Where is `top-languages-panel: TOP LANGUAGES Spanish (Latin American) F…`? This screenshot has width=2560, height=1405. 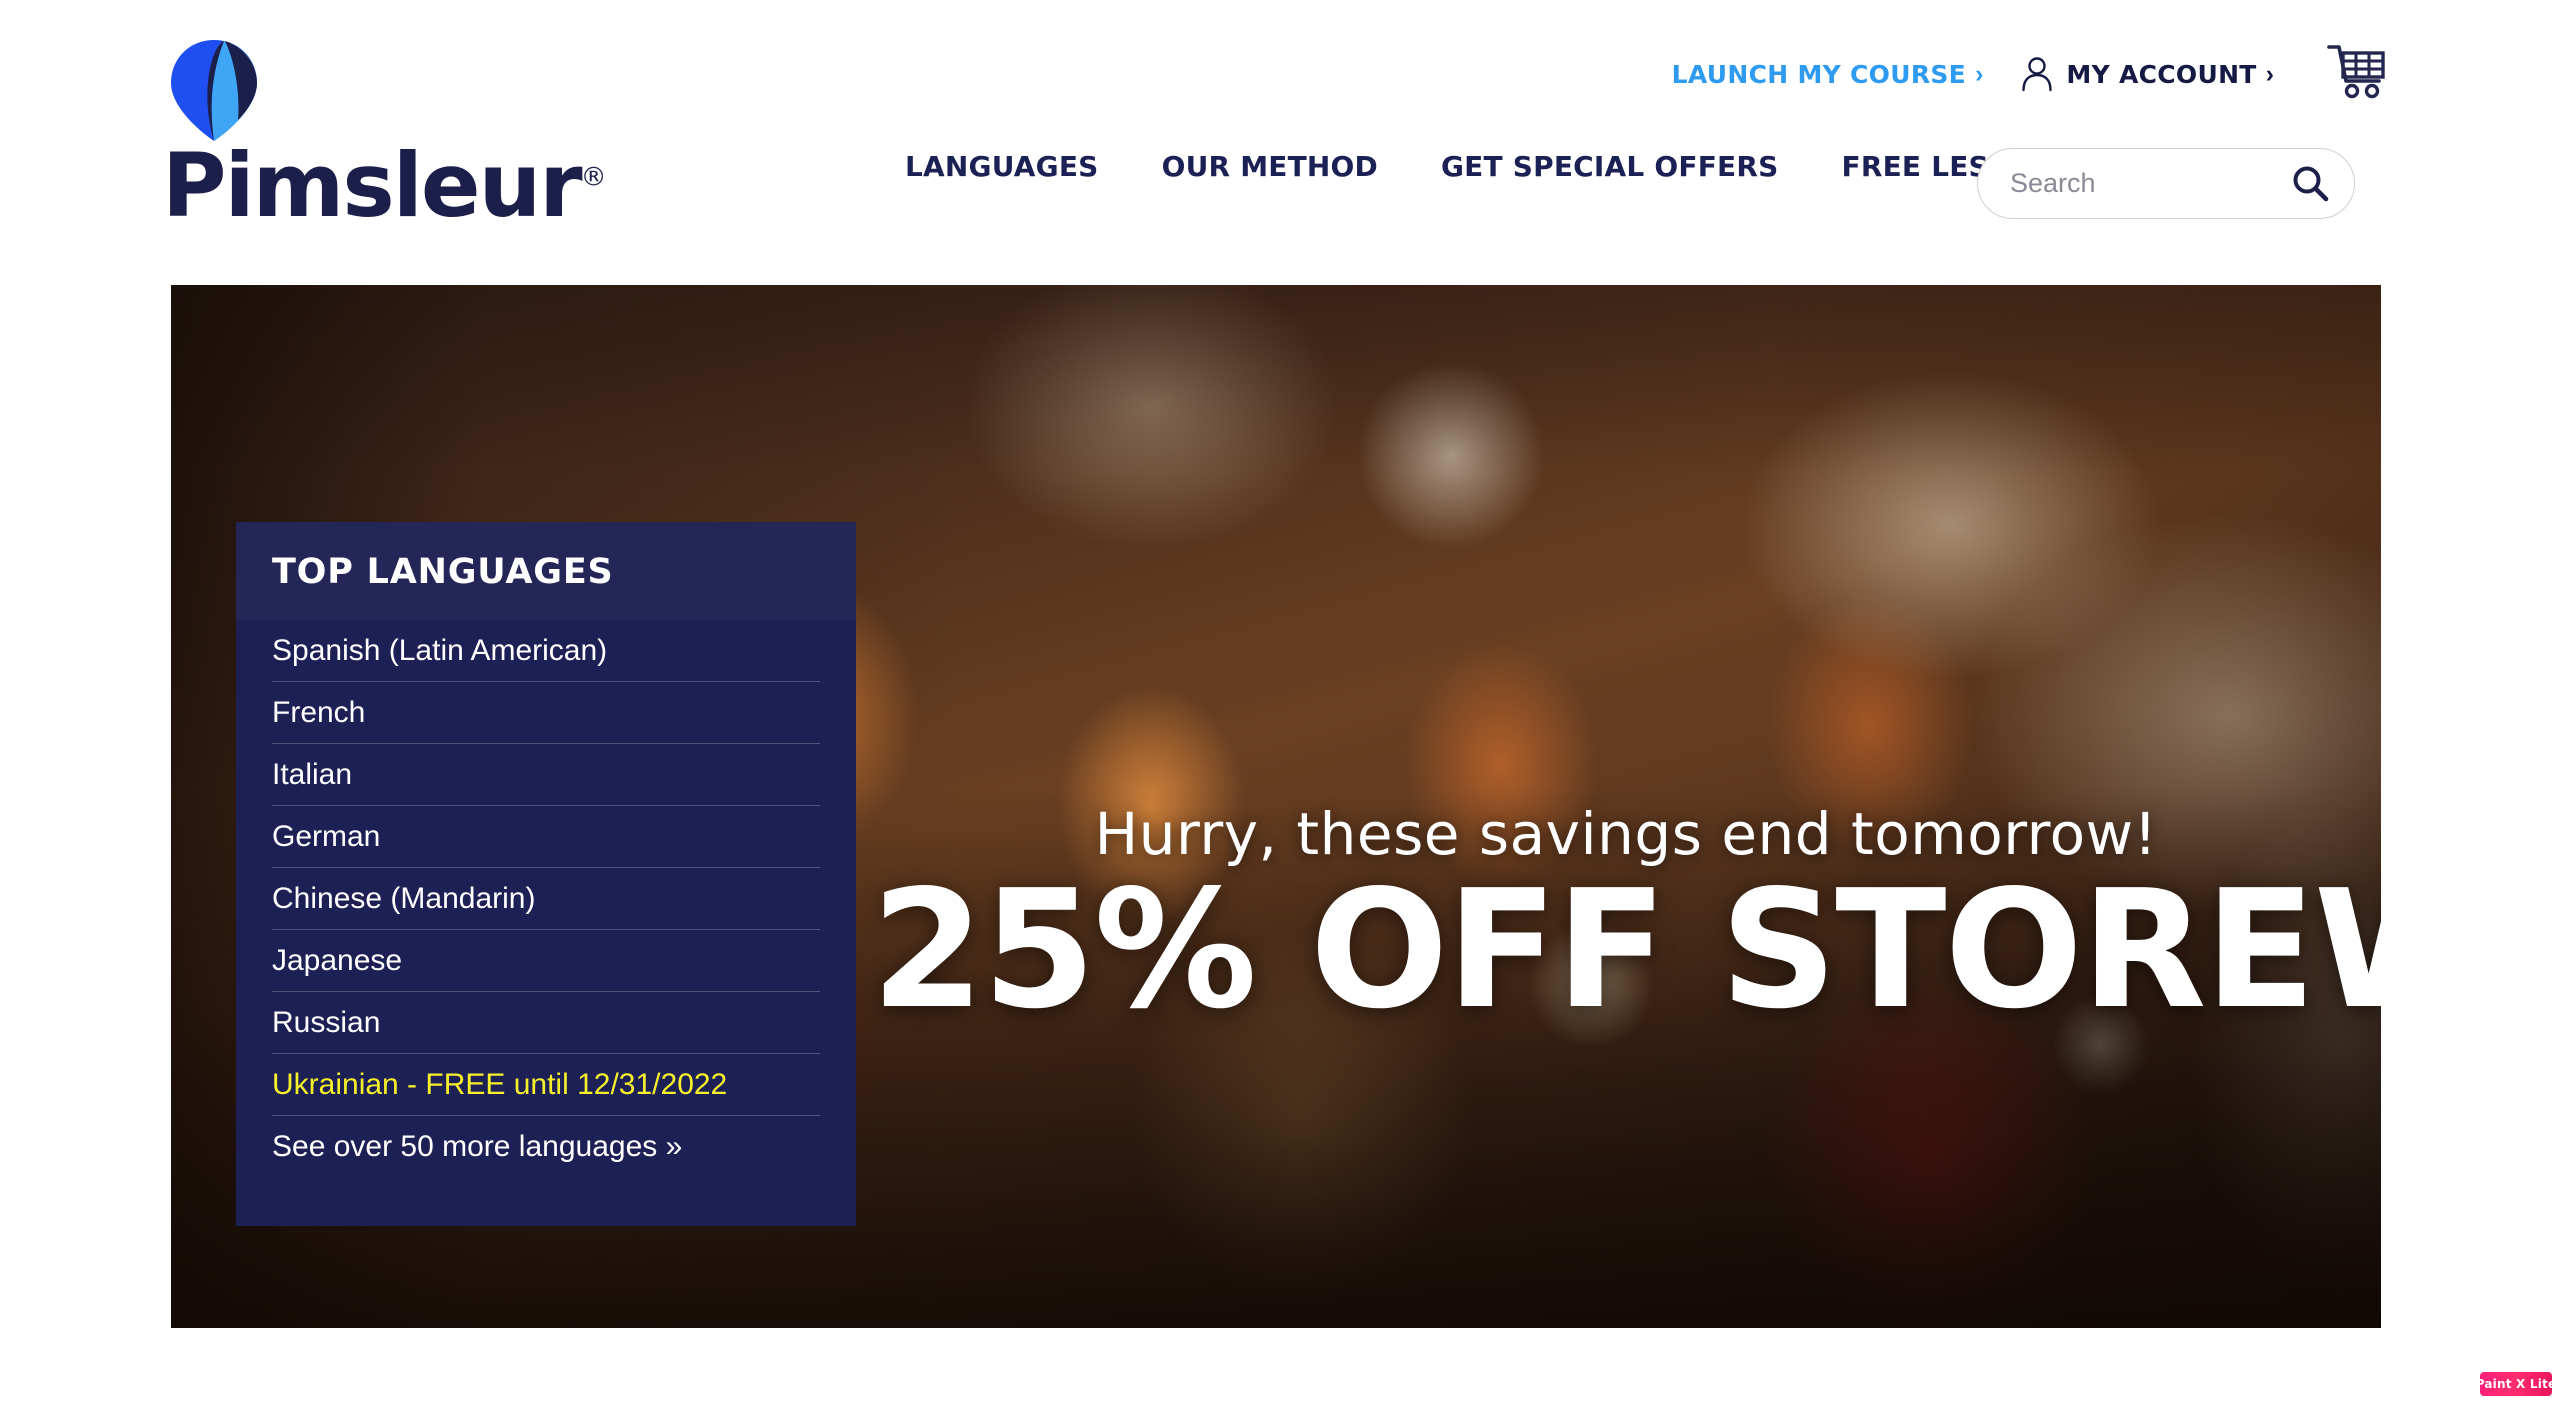
top-languages-panel: TOP LANGUAGES Spanish (Latin American) F… is located at coordinates (546, 874).